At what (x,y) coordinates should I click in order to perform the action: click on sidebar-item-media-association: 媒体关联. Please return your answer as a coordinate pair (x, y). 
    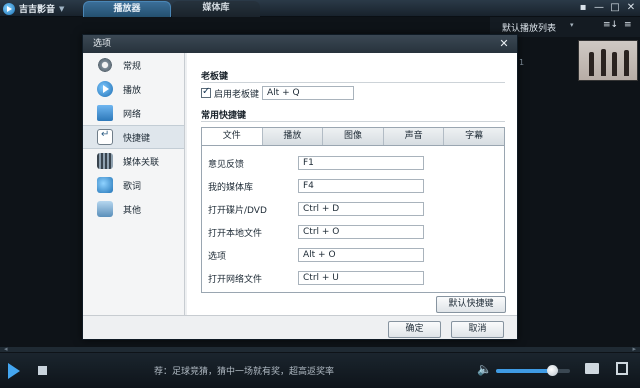
    Looking at the image, I should click on (133, 161).